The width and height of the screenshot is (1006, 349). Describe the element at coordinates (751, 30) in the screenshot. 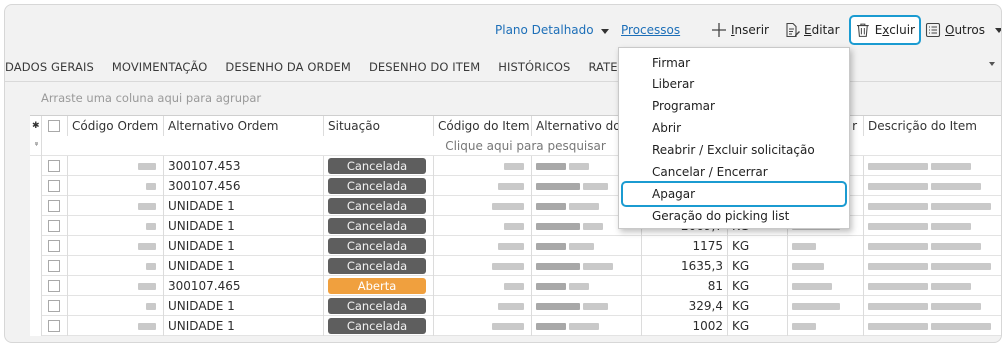

I see `inserir-label-rest: nserir` at that location.